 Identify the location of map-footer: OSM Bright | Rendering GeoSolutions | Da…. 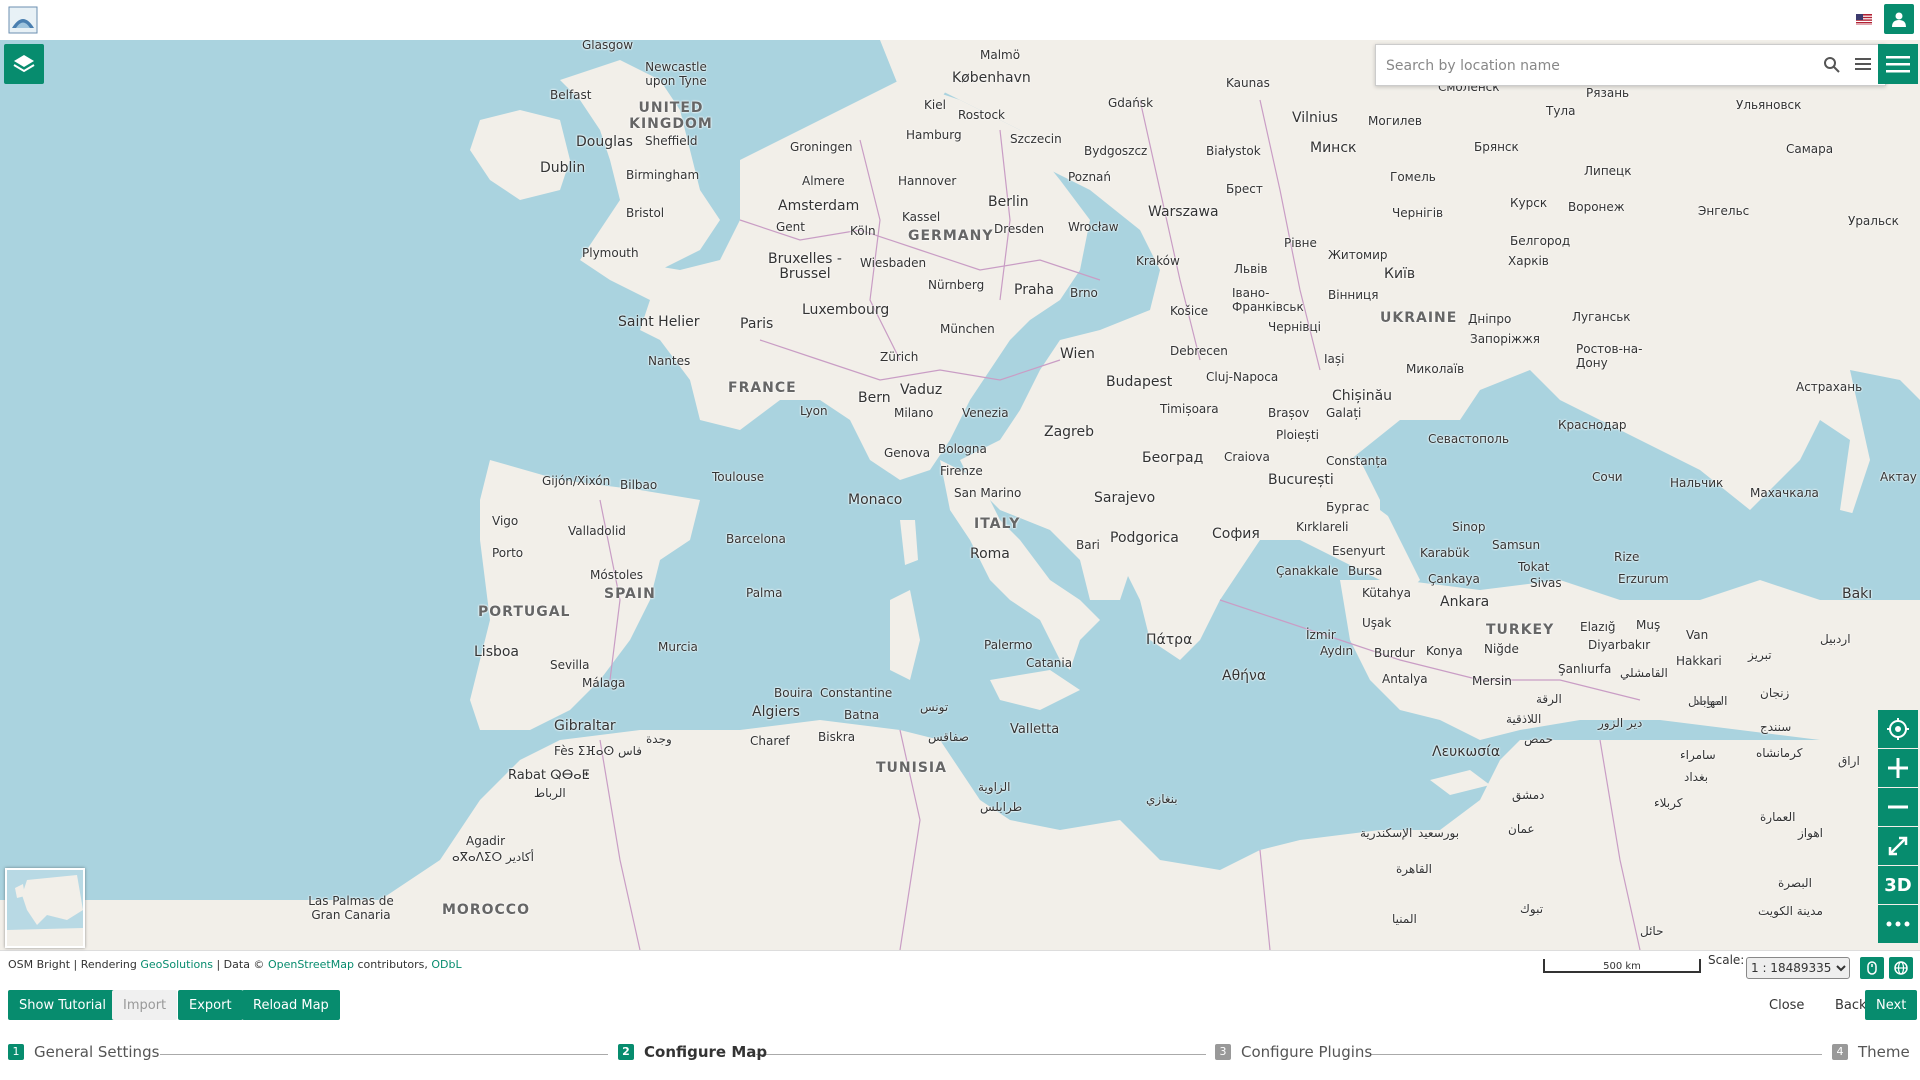
(960, 965).